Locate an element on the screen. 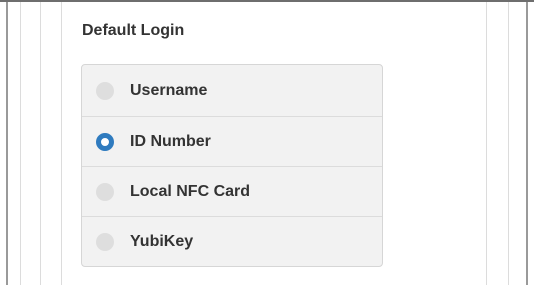 Image resolution: width=534 pixels, height=285 pixels. radio-option-yubikey: YubiKey is located at coordinates (232, 241).